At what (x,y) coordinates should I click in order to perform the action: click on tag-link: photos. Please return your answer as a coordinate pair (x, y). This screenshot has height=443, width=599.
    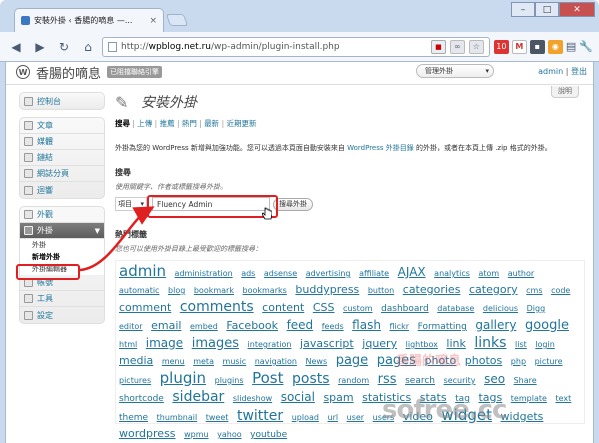
    Looking at the image, I should click on (483, 360).